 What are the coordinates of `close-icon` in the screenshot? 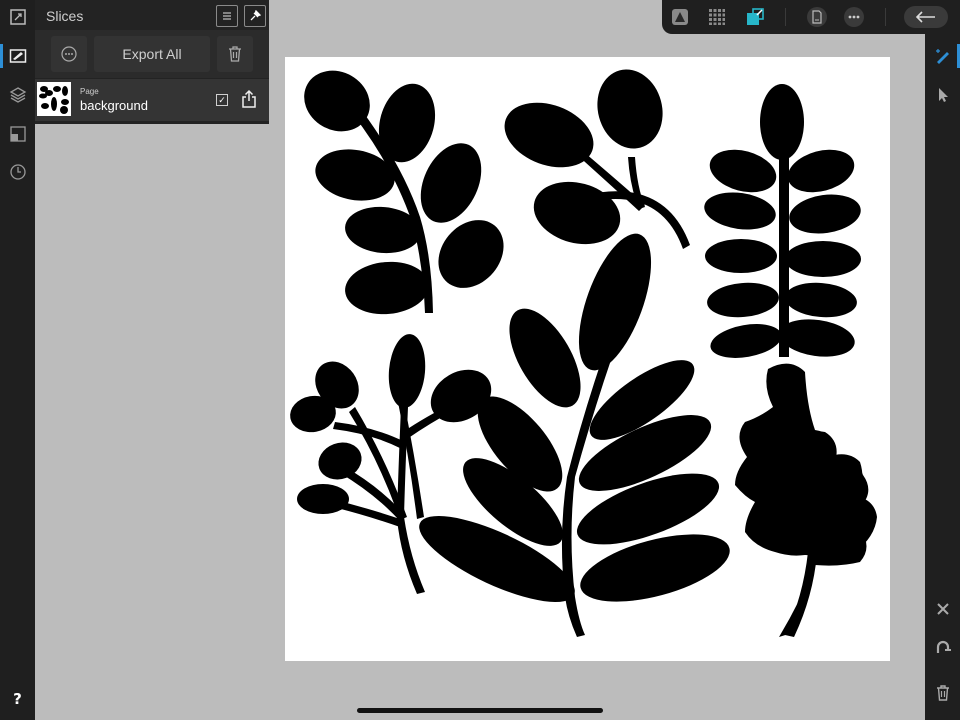 It's located at (942, 609).